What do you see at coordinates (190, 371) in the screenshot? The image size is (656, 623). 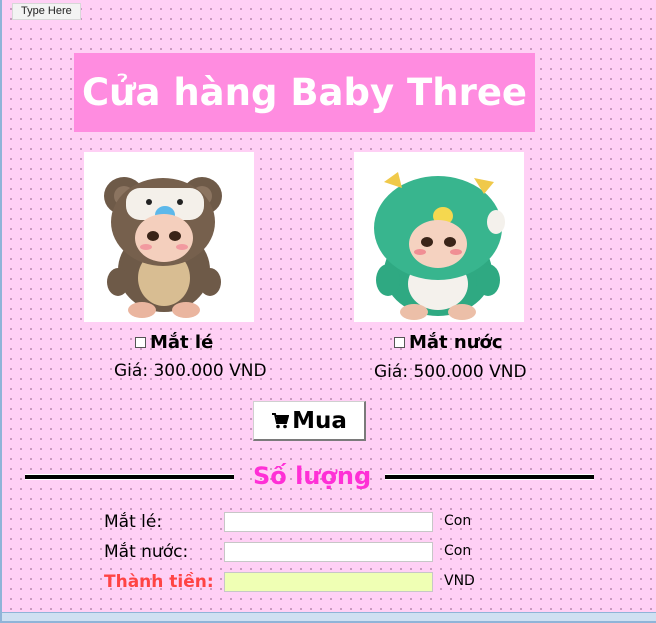 I see `product-price-mat-le: Giá: 300.000 VND` at bounding box center [190, 371].